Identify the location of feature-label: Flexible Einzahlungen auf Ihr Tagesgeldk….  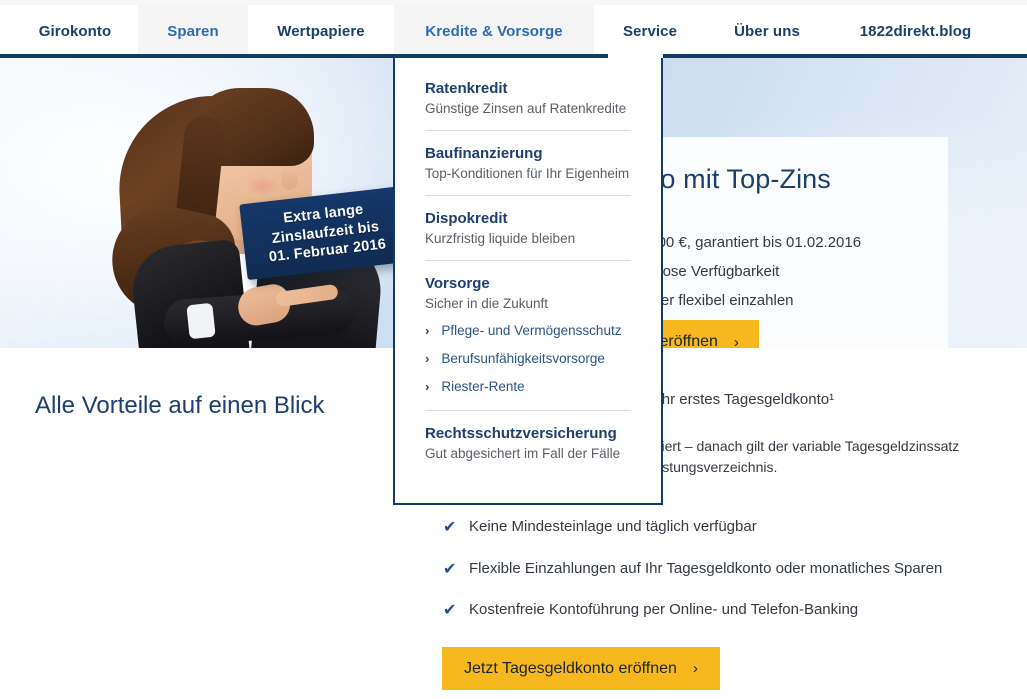
(706, 568).